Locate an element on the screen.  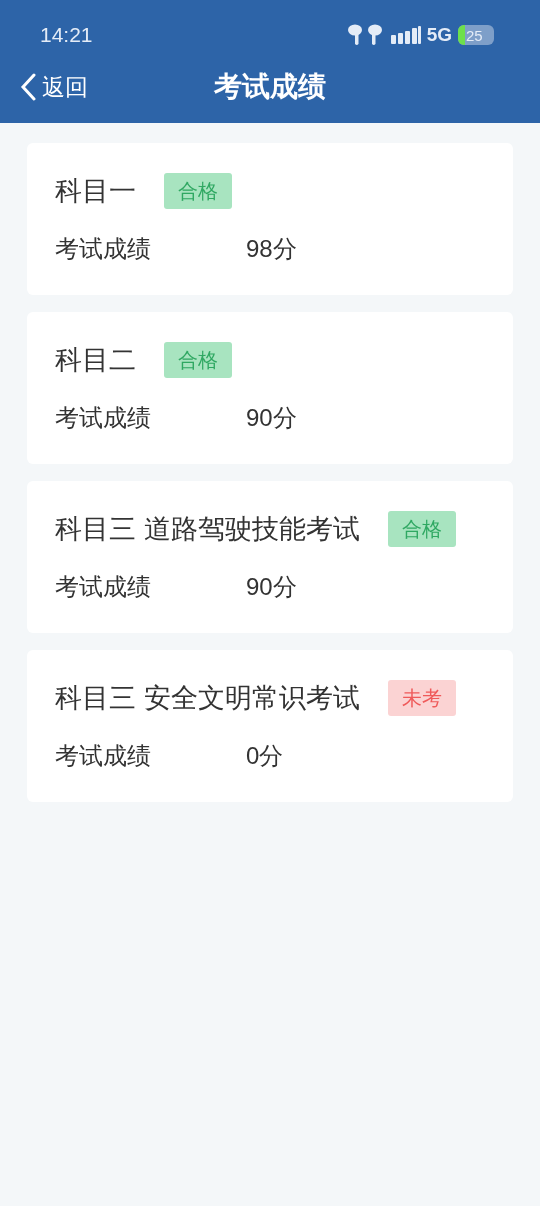
subject-title: 科目三 安全文明常识考试 is located at coordinates (207, 698).